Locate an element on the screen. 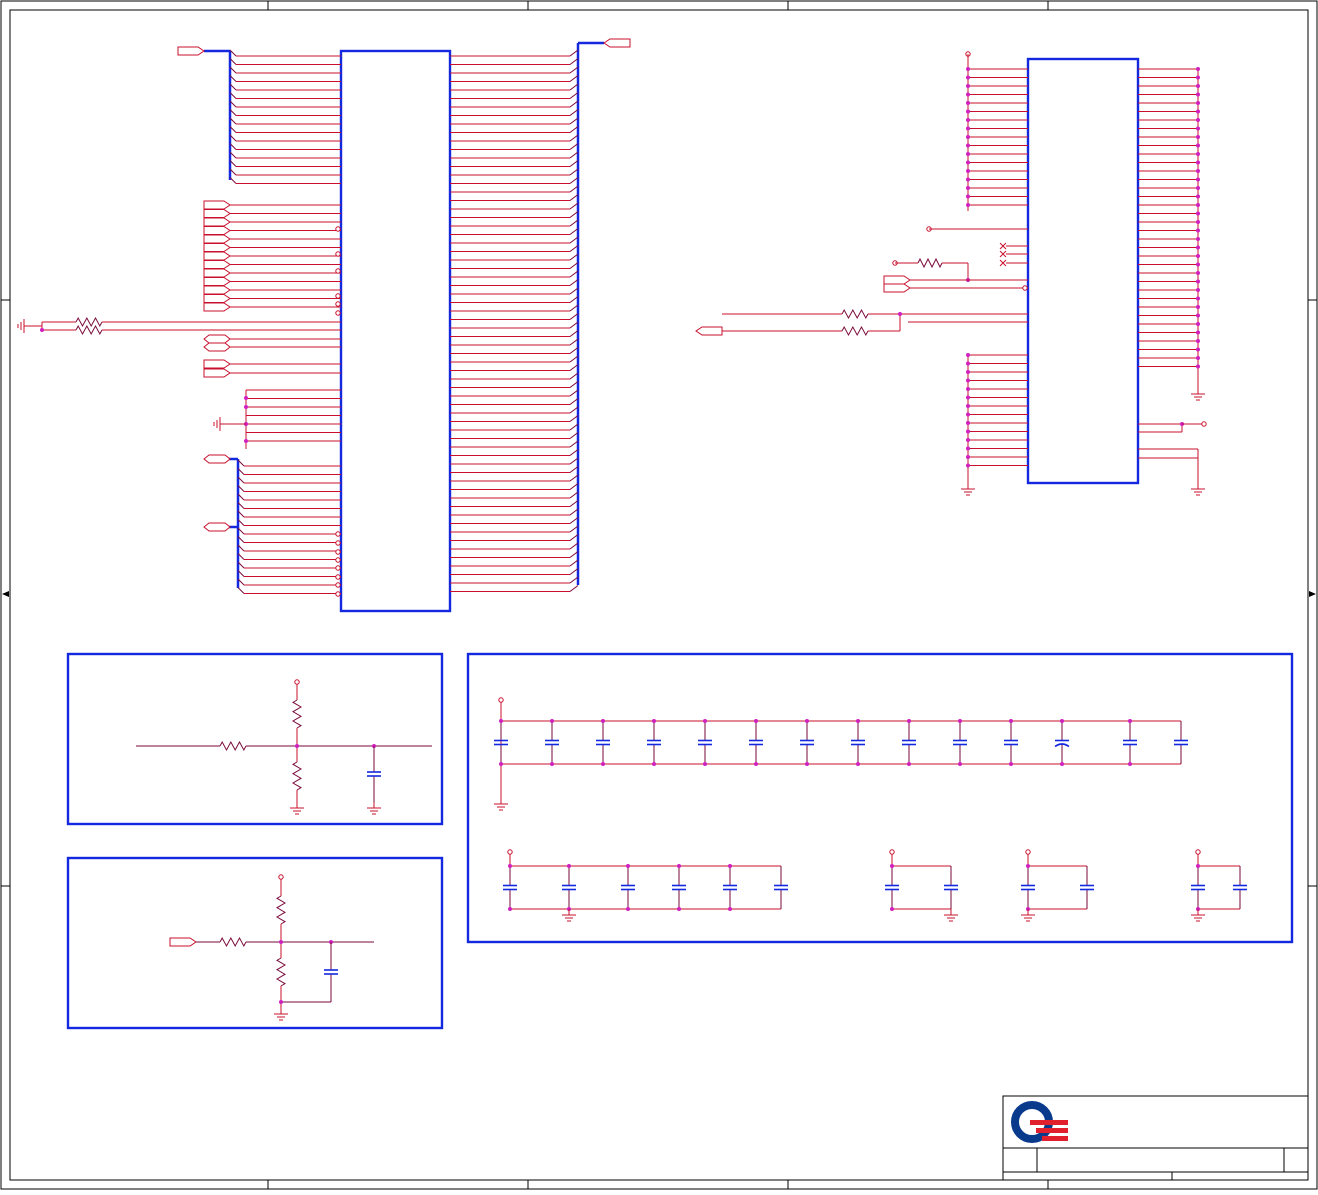 This screenshot has height=1195, width=1318. quanta-logo is located at coordinates (1039, 1122).